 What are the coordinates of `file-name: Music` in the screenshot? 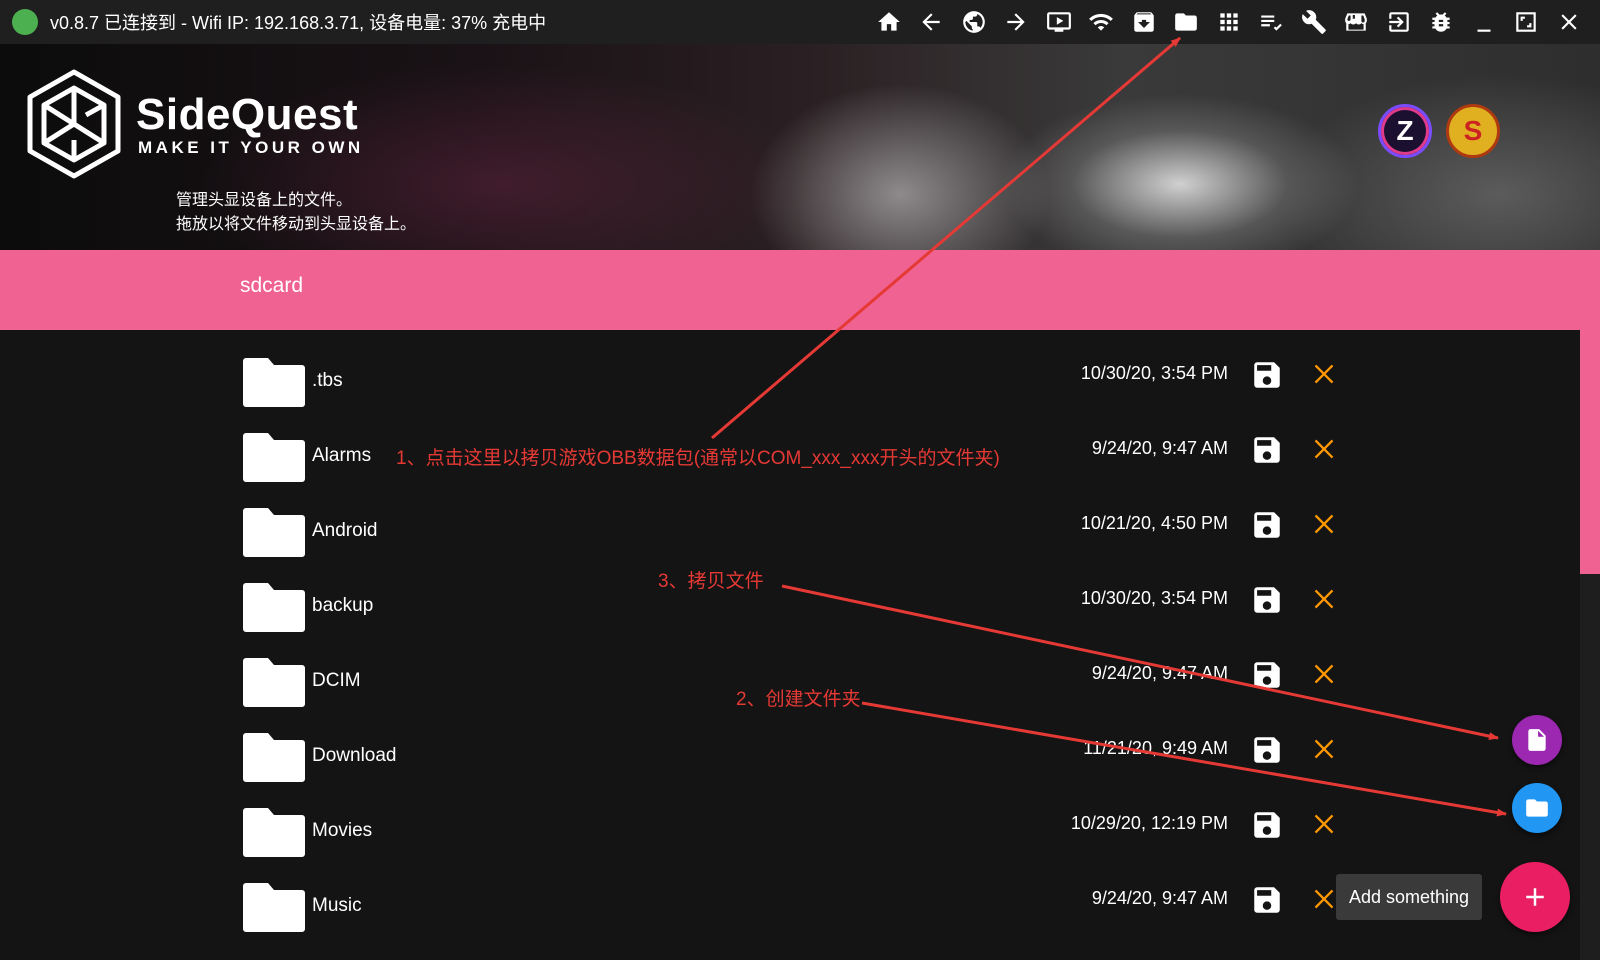 It's located at (337, 905).